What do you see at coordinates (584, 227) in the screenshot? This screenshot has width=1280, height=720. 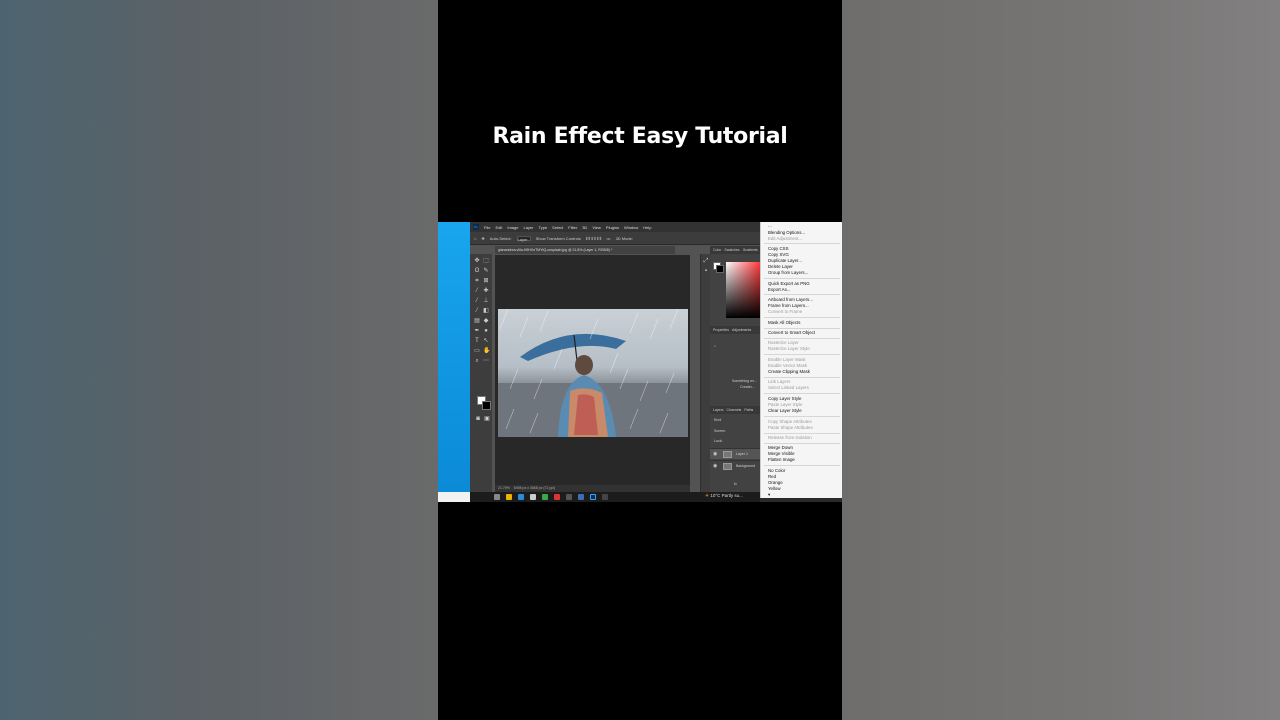 I see `menu-3d: 3D` at bounding box center [584, 227].